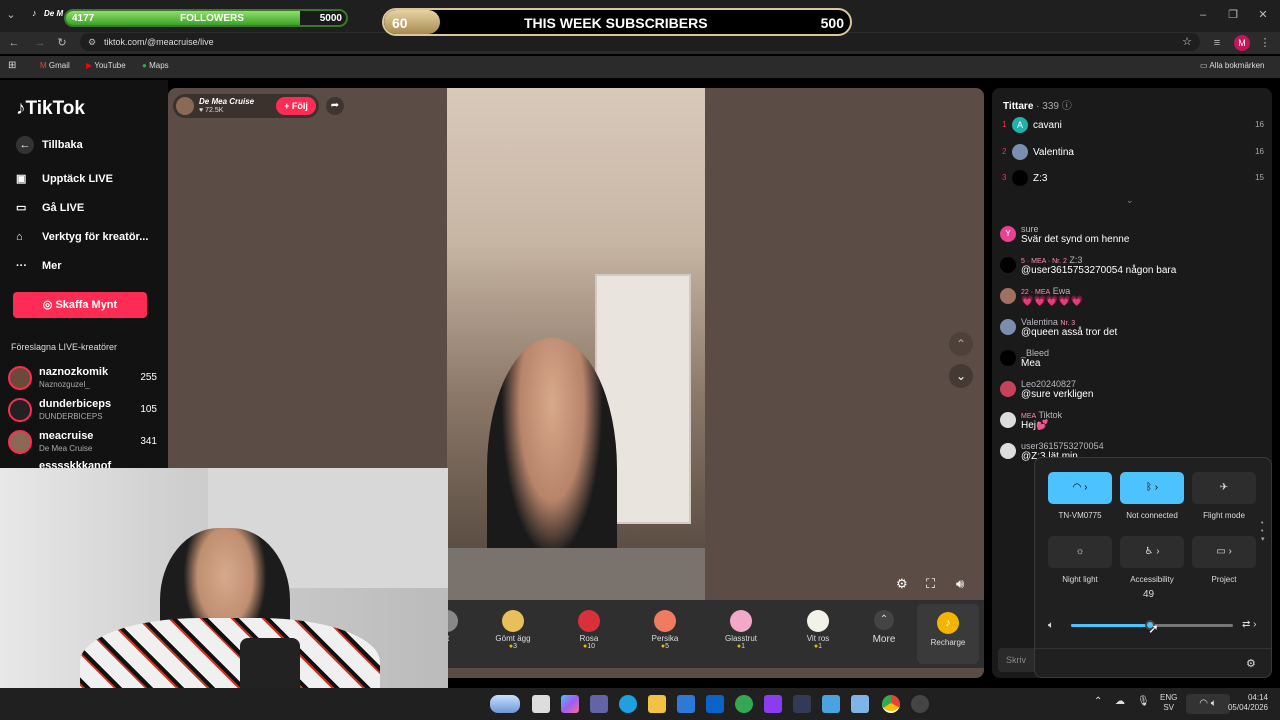 Image resolution: width=1280 pixels, height=720 pixels. What do you see at coordinates (1080, 488) in the screenshot?
I see `wifi-toggle: ◠ ›` at bounding box center [1080, 488].